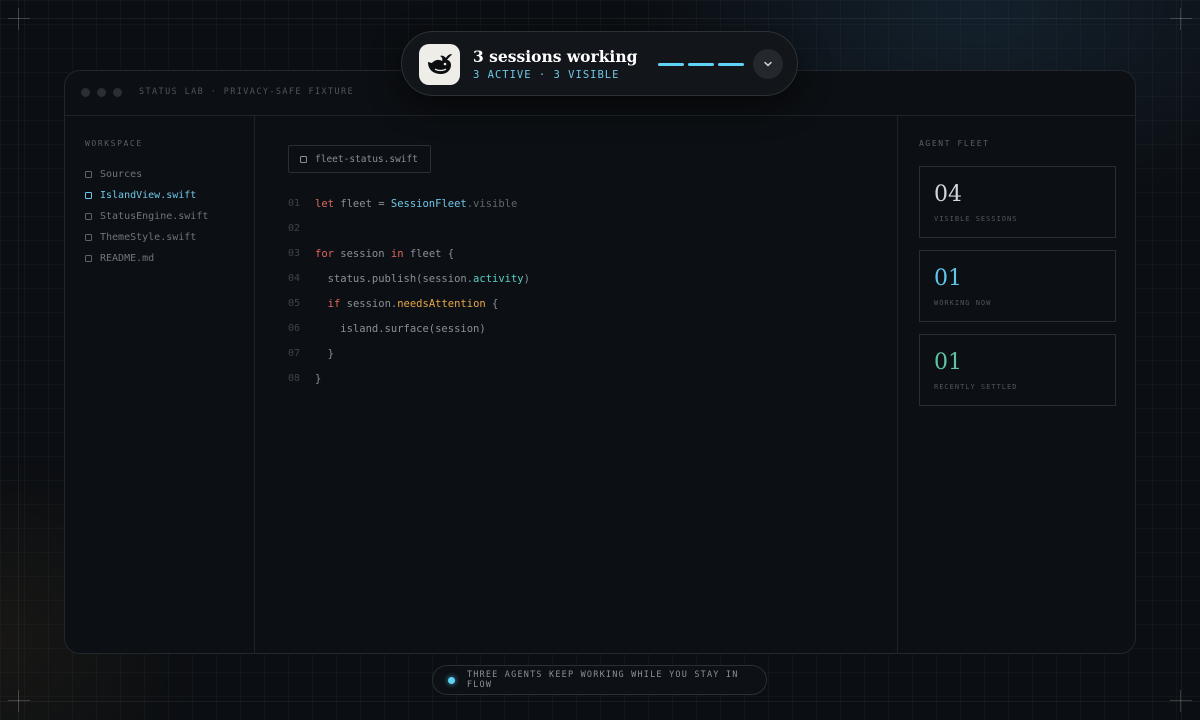 This screenshot has width=1200, height=720. I want to click on code-line: 03 for session in fleet {, so click(409, 253).